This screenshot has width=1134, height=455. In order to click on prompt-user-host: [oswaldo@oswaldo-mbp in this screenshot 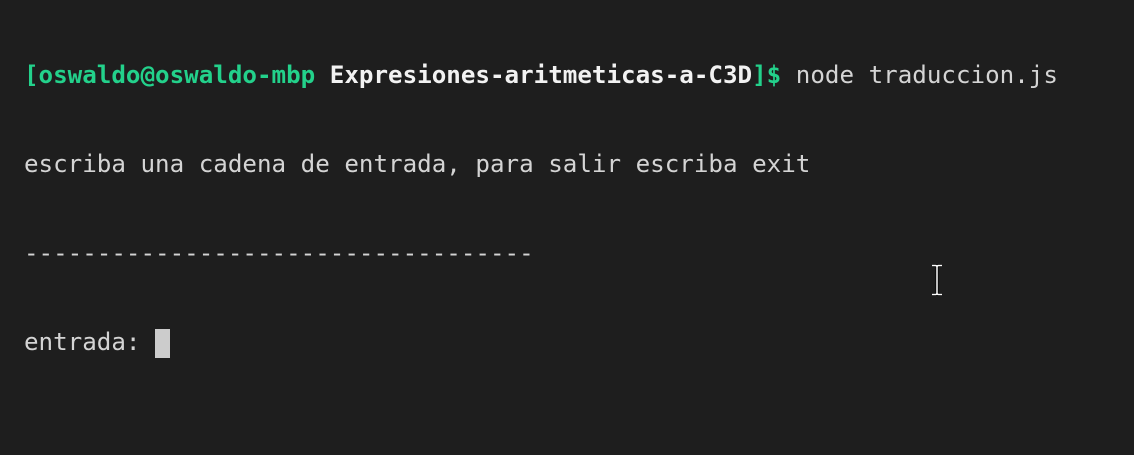, I will do `click(170, 75)`.